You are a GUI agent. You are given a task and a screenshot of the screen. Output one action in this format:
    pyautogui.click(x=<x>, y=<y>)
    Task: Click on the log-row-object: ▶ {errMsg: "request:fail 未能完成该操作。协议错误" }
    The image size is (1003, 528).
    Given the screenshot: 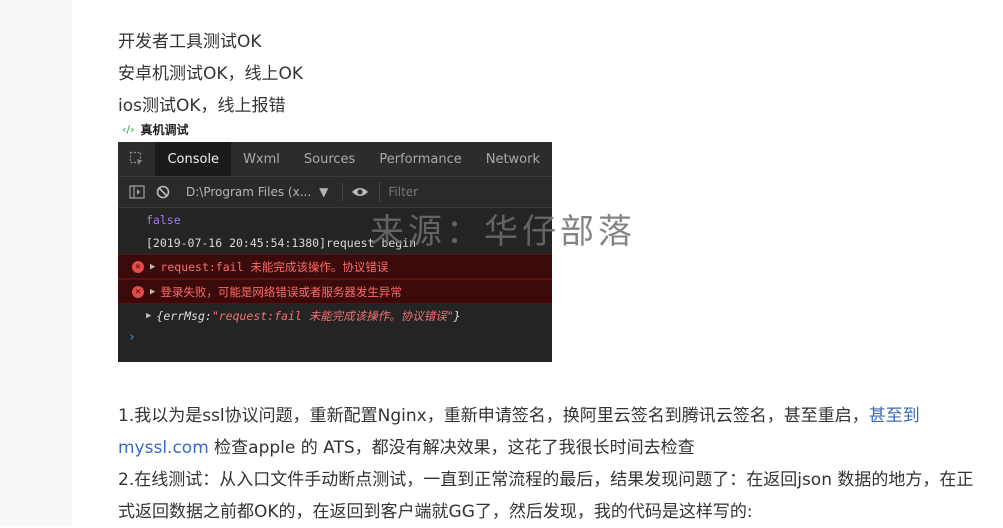 What is the action you would take?
    pyautogui.click(x=335, y=315)
    